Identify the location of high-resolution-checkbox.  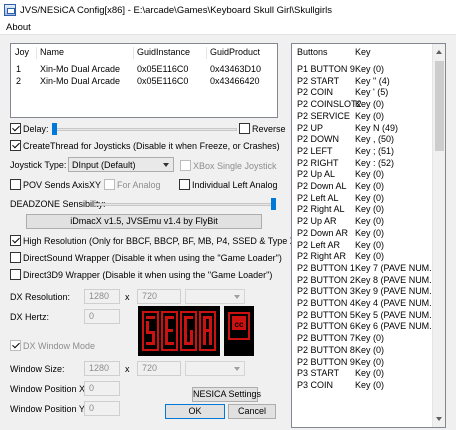
(15, 240).